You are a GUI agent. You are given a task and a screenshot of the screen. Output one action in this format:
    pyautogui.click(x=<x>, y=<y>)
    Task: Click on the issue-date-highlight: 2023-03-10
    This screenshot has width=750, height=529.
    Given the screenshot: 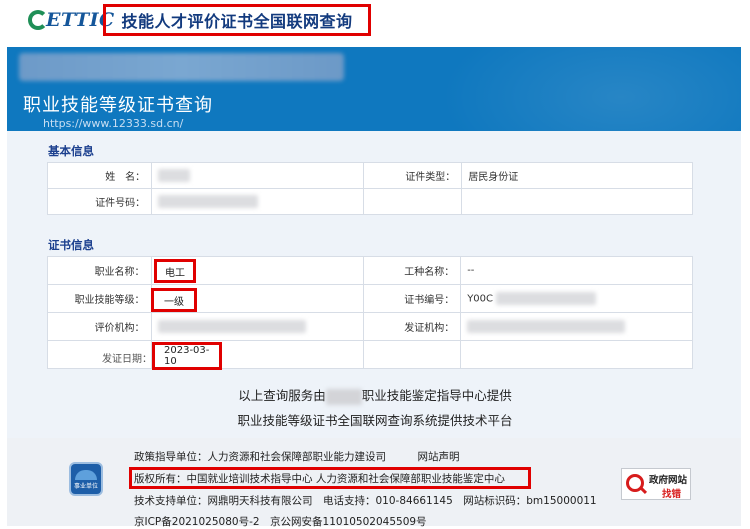 What is the action you would take?
    pyautogui.click(x=187, y=356)
    